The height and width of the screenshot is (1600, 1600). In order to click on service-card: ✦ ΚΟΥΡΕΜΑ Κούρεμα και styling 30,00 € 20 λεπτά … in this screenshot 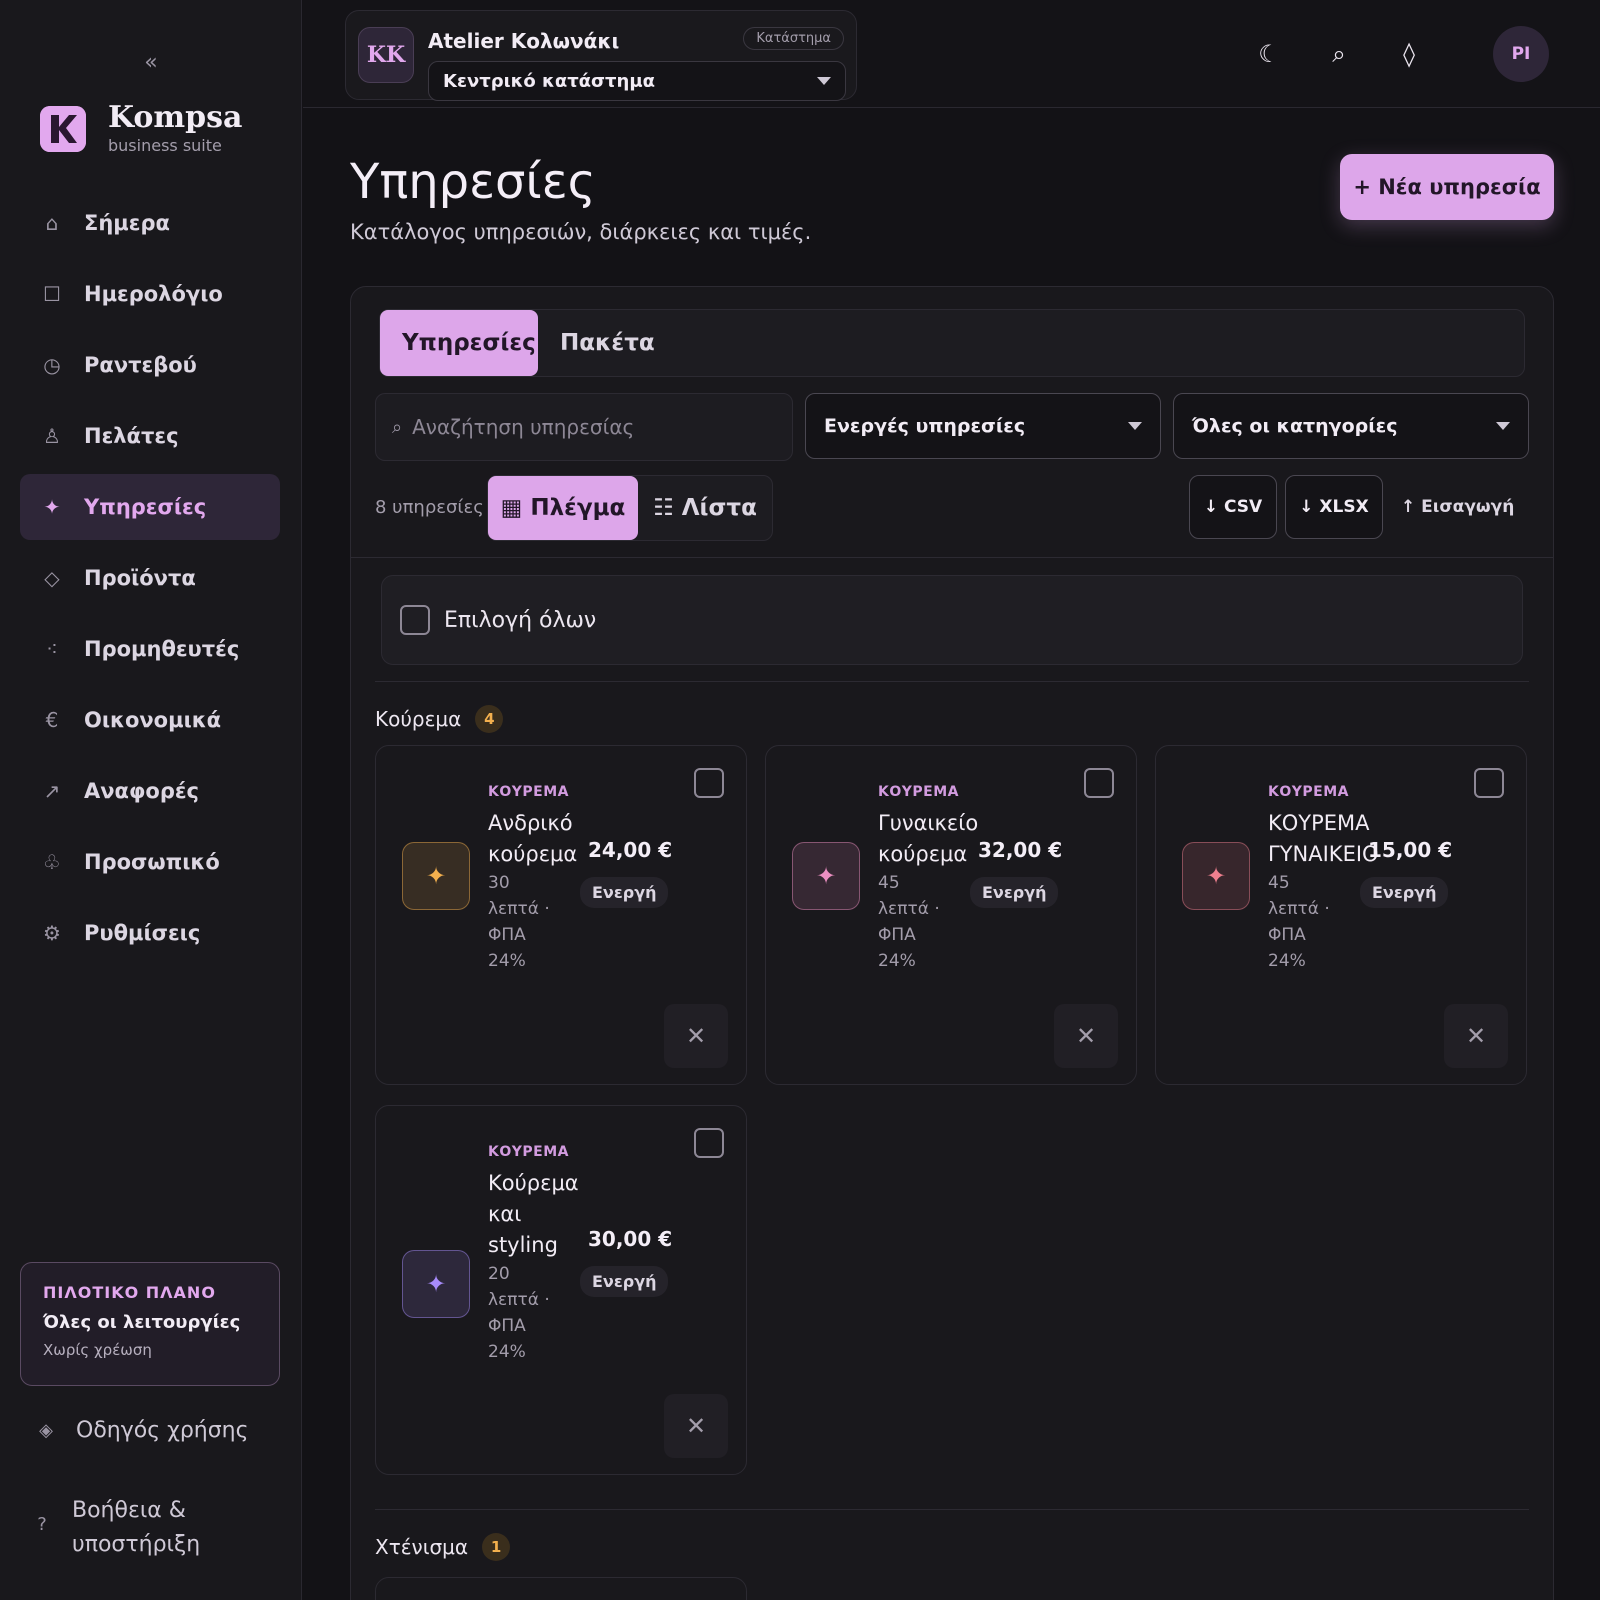, I will do `click(561, 1290)`.